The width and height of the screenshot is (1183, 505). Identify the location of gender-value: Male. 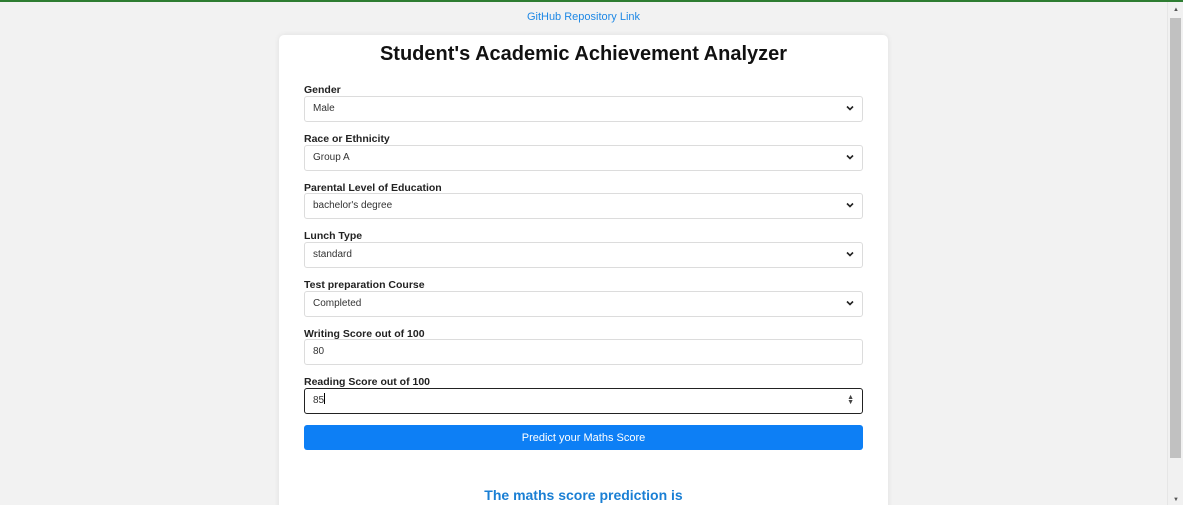
(324, 108).